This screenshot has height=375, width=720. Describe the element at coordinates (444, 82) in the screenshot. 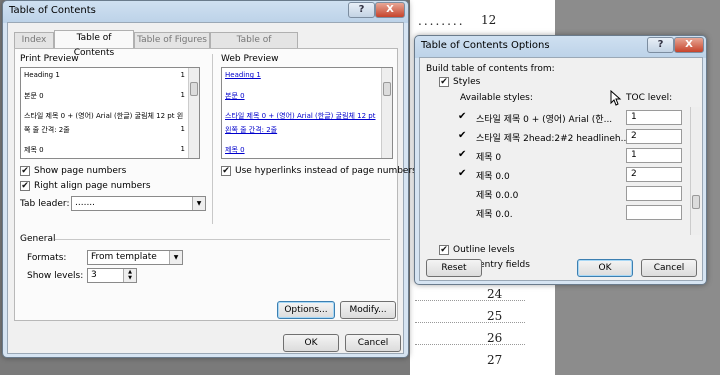

I see `styles-checkbox: ✔` at that location.